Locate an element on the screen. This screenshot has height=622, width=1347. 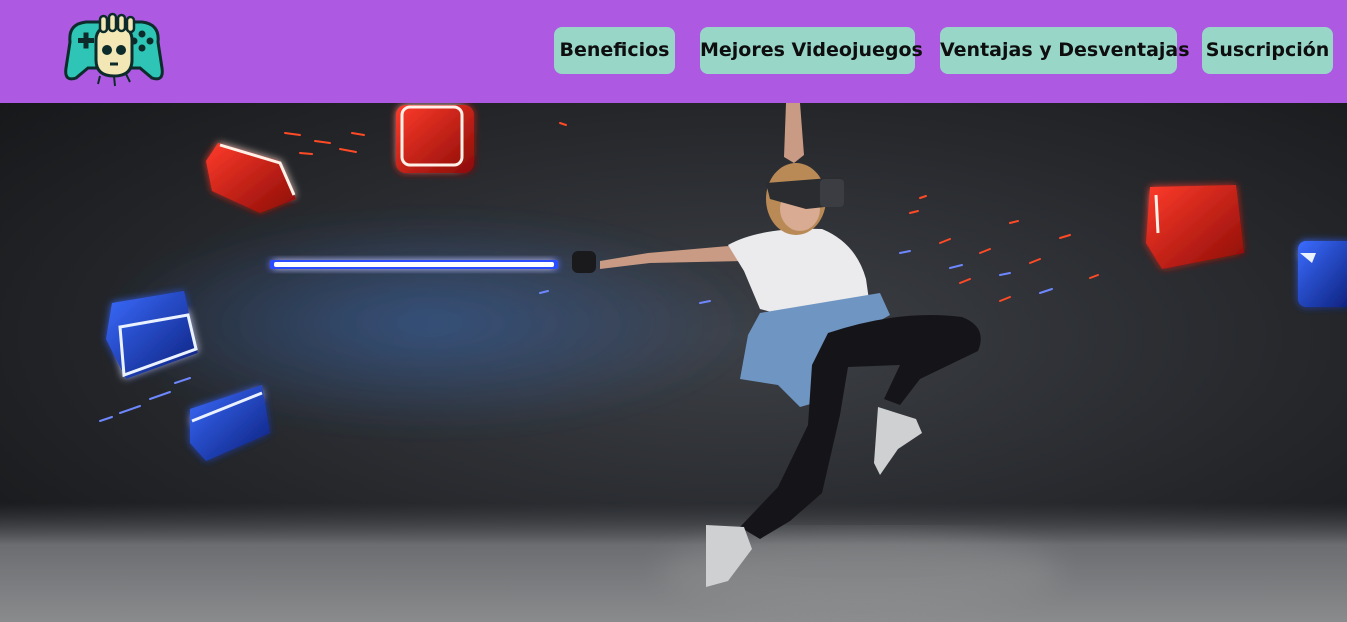
blue-lightsaber is located at coordinates (414, 264).